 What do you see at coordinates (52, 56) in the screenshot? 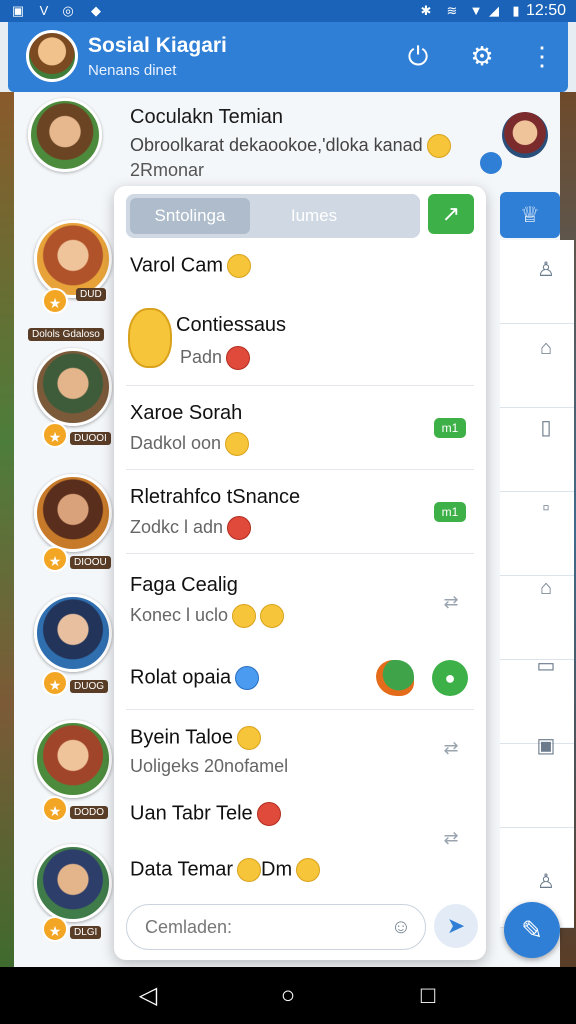
I see `profile-avatar` at bounding box center [52, 56].